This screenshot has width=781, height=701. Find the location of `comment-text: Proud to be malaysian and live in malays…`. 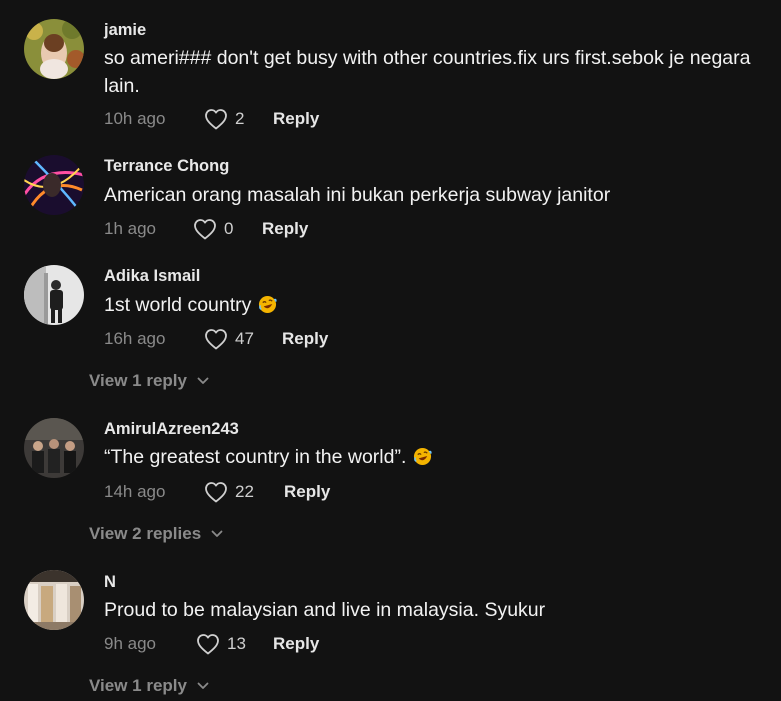

comment-text: Proud to be malaysian and live in malays… is located at coordinates (325, 610).